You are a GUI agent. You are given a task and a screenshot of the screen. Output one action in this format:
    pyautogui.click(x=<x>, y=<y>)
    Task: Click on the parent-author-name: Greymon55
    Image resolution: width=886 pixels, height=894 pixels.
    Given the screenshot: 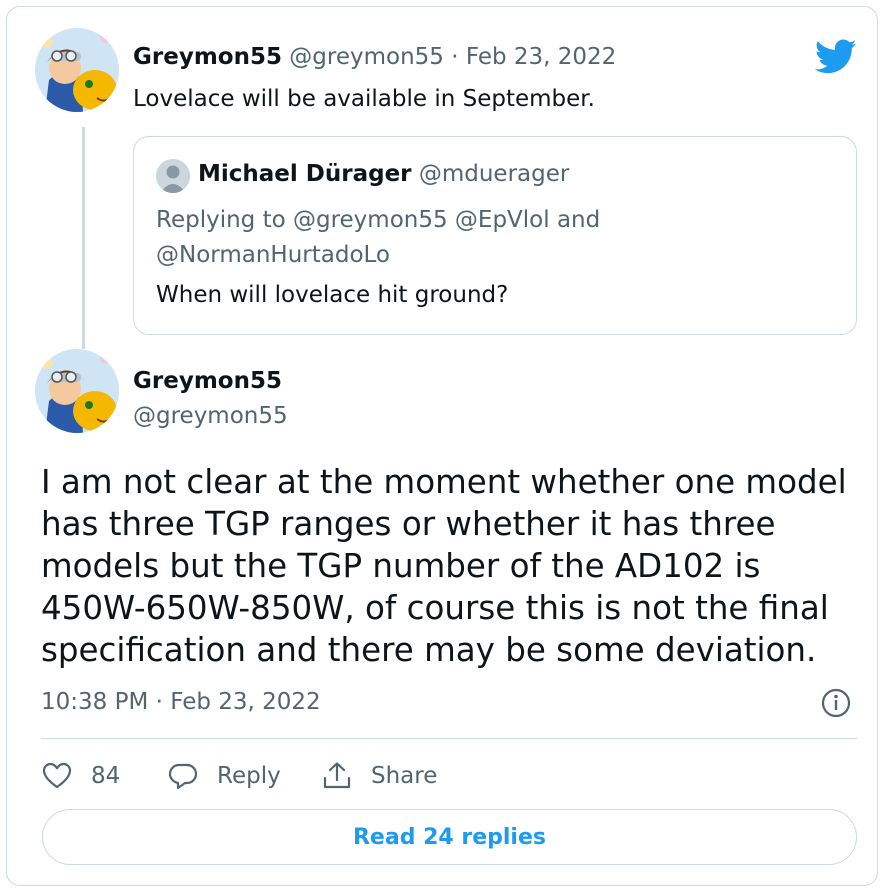 What is the action you would take?
    pyautogui.click(x=207, y=57)
    